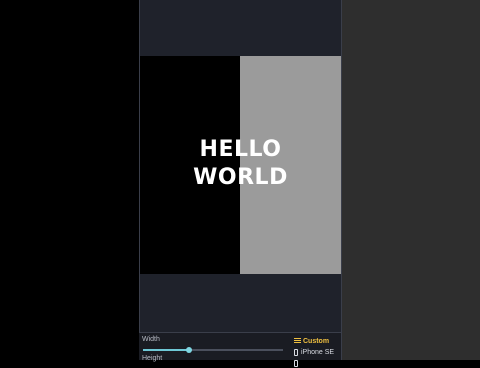 Image resolution: width=480 pixels, height=368 pixels. What do you see at coordinates (151, 339) in the screenshot?
I see `width-label: Width` at bounding box center [151, 339].